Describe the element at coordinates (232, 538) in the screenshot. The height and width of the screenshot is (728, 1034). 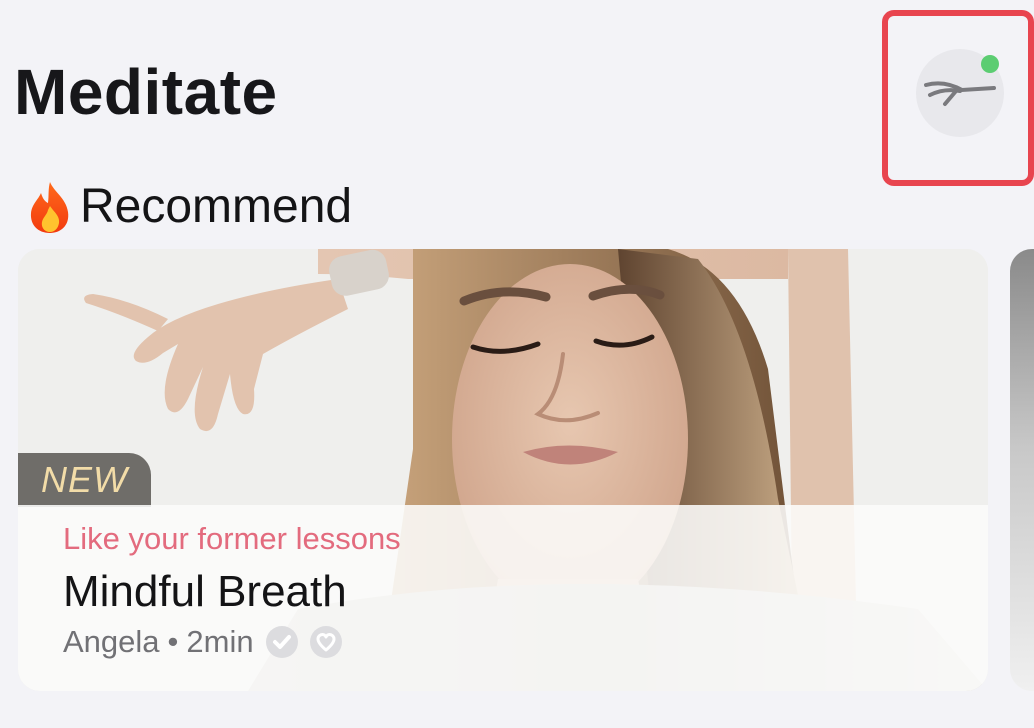
I see `lesson-recommendation-reason: Like your former lessons` at that location.